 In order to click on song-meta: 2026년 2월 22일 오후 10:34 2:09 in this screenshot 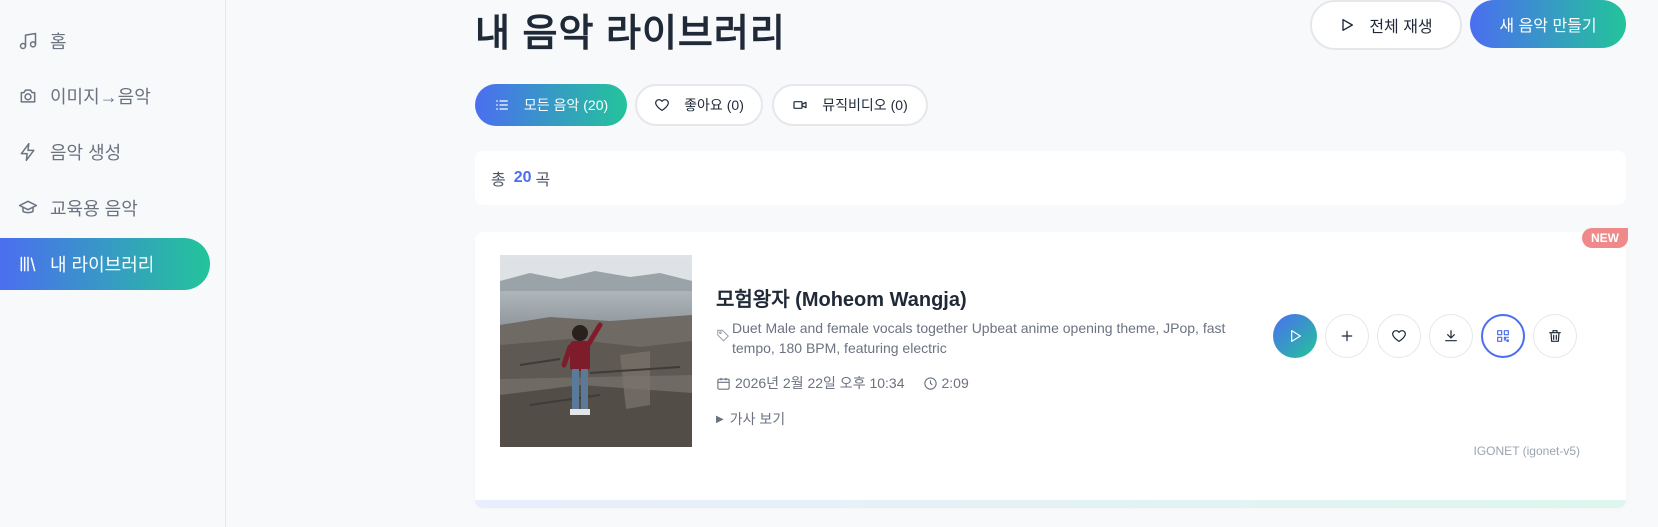, I will do `click(842, 383)`.